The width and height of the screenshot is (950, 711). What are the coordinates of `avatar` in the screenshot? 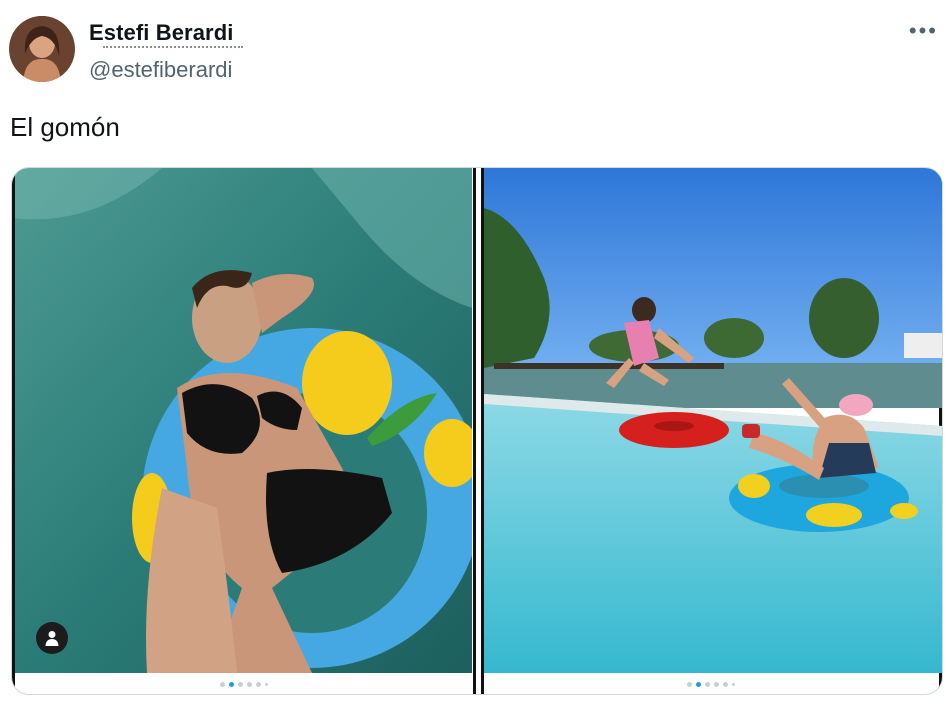 It's located at (42, 49).